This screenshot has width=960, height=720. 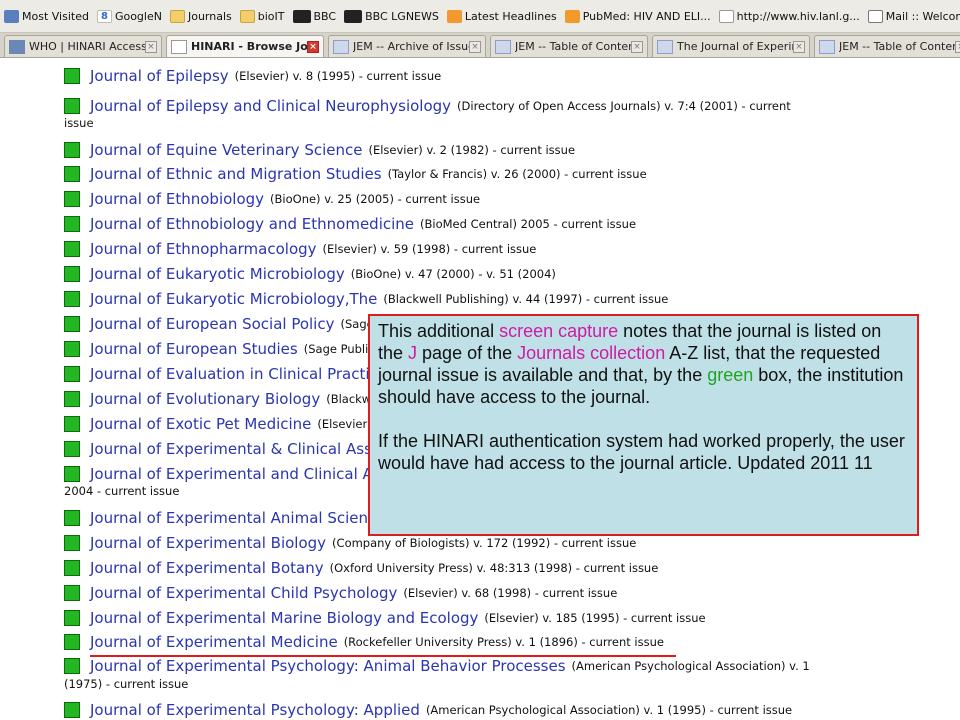 What do you see at coordinates (559, 331) in the screenshot?
I see `callout-text-segment: screen capture` at bounding box center [559, 331].